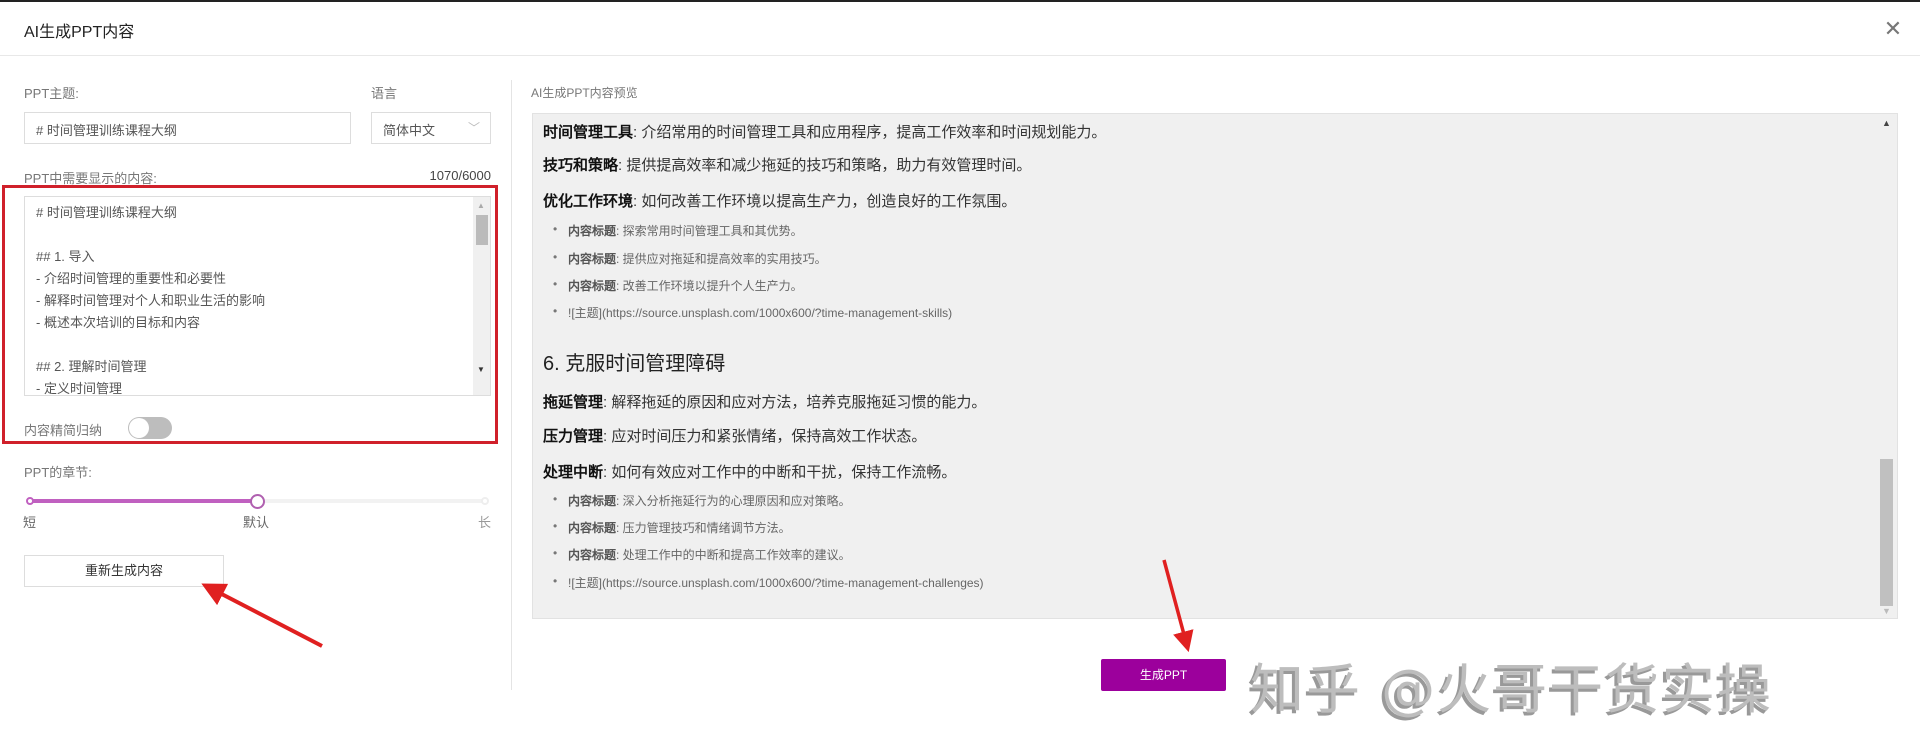 The image size is (1920, 755). Describe the element at coordinates (697, 606) in the screenshot. I see `annotation-arrows` at that location.